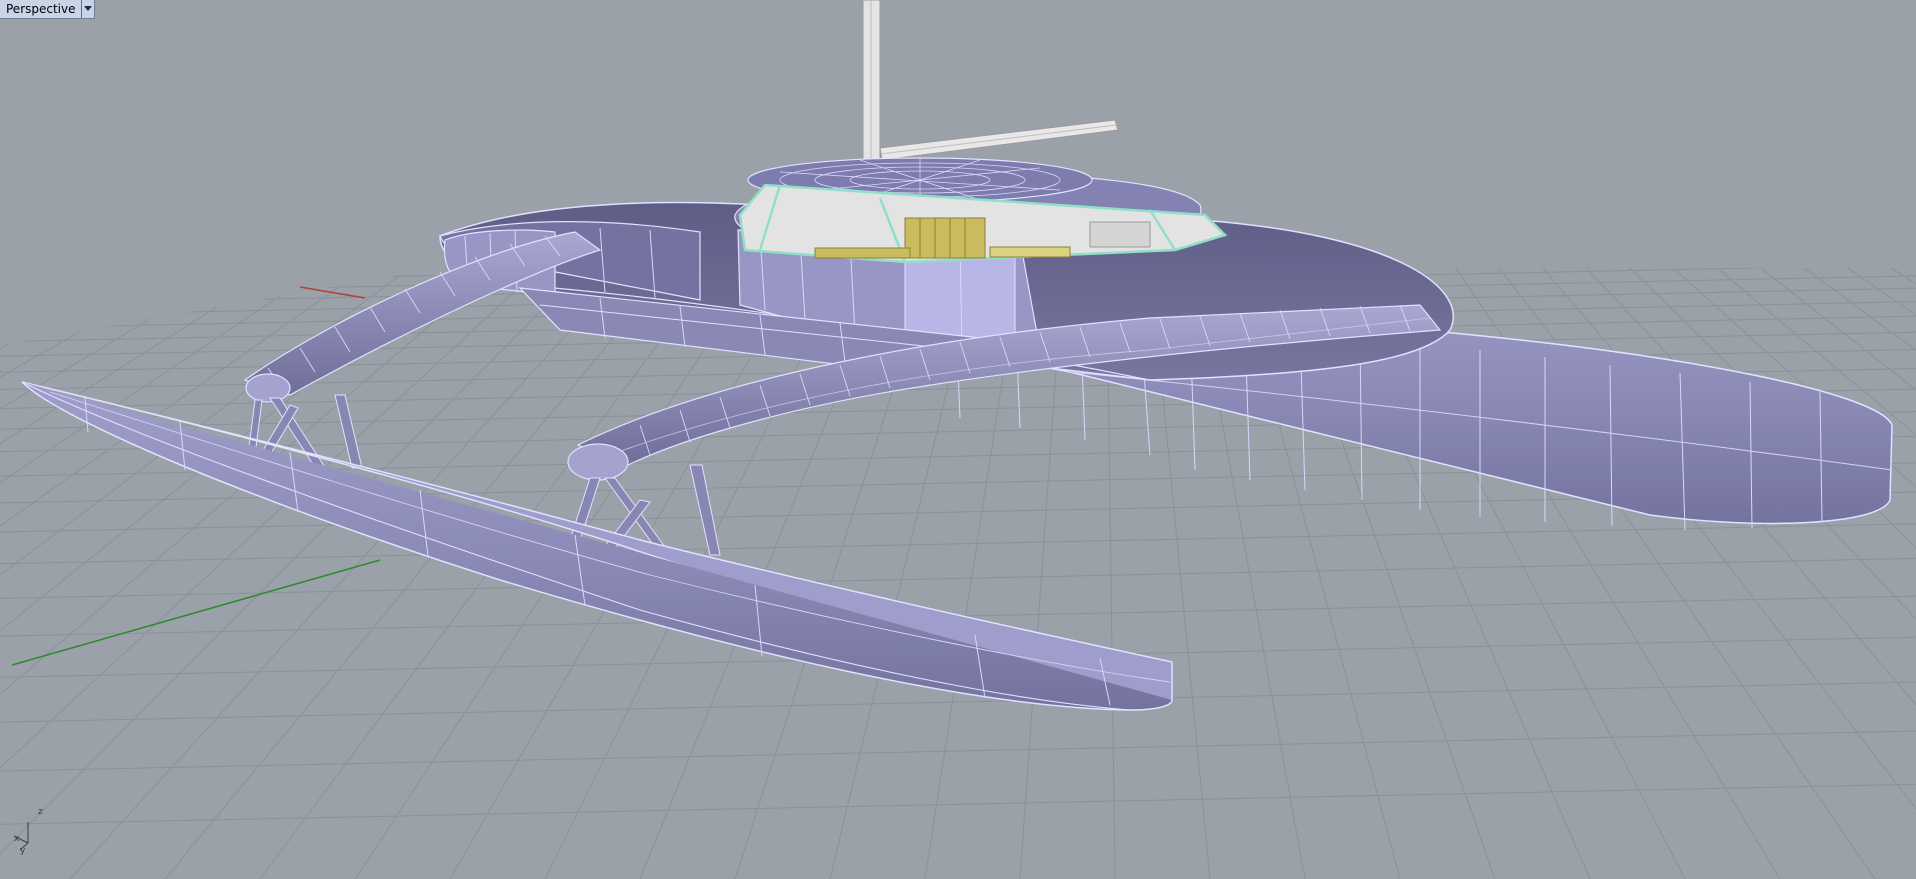  What do you see at coordinates (23, 851) in the screenshot?
I see `axis-y-label: y` at bounding box center [23, 851].